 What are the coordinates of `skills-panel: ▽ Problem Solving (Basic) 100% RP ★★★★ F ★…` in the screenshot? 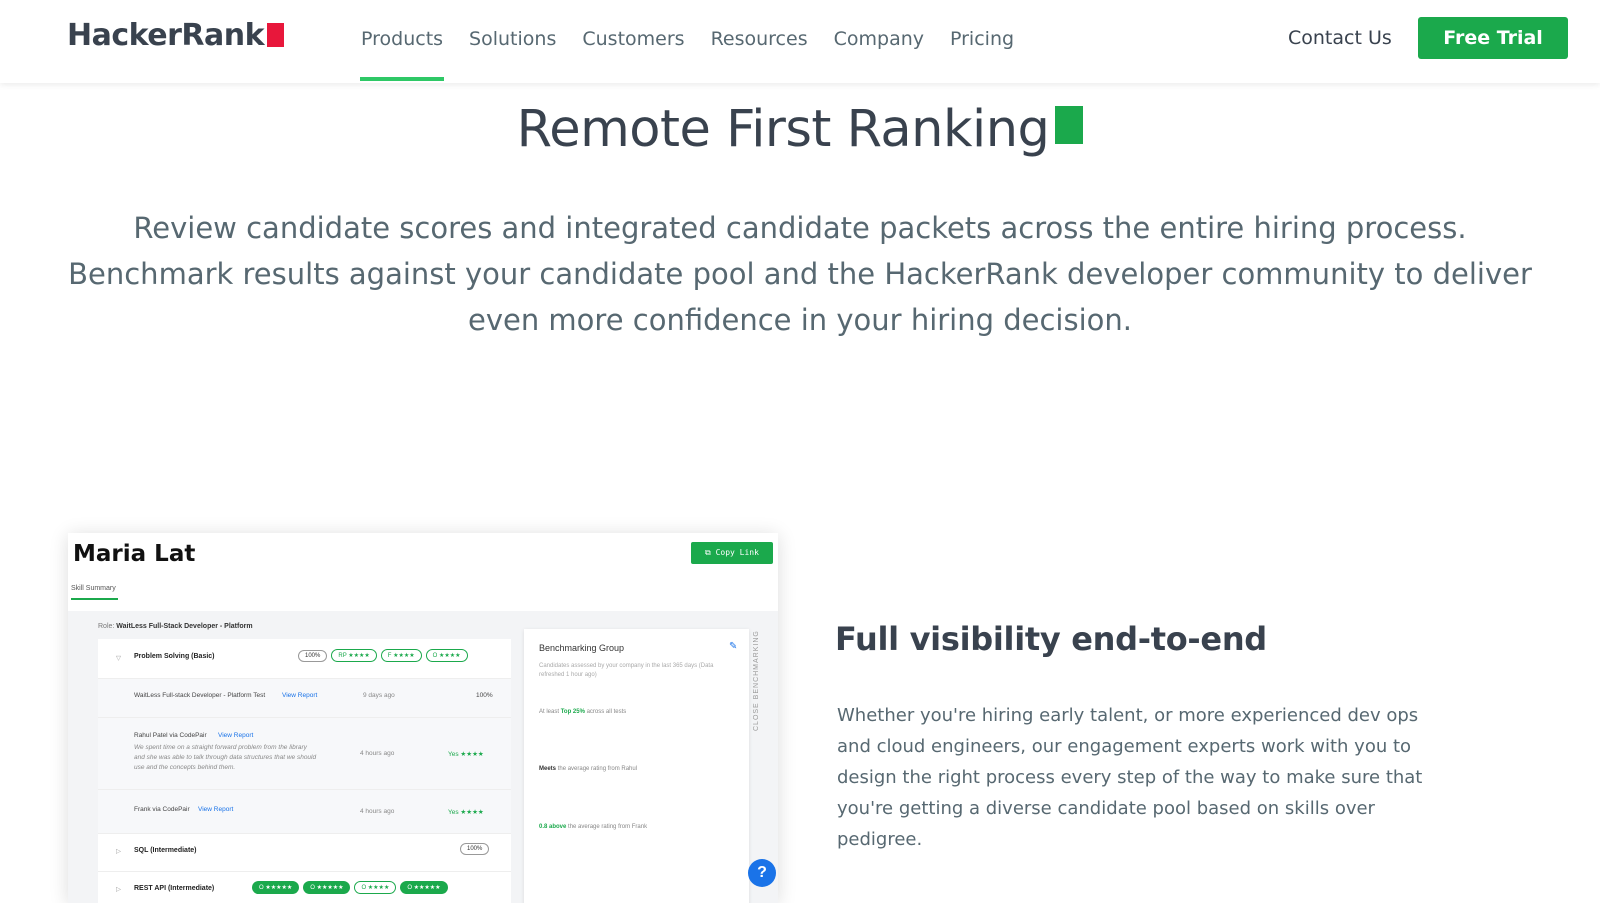 It's located at (304, 771).